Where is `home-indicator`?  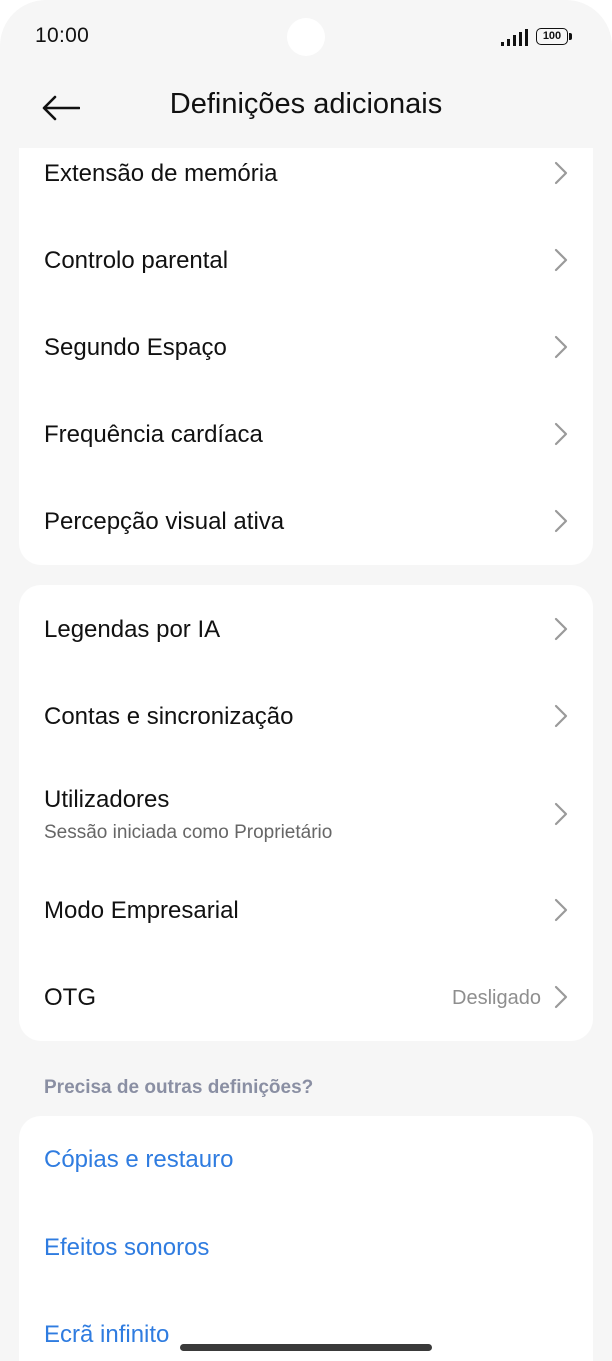
home-indicator is located at coordinates (306, 1347).